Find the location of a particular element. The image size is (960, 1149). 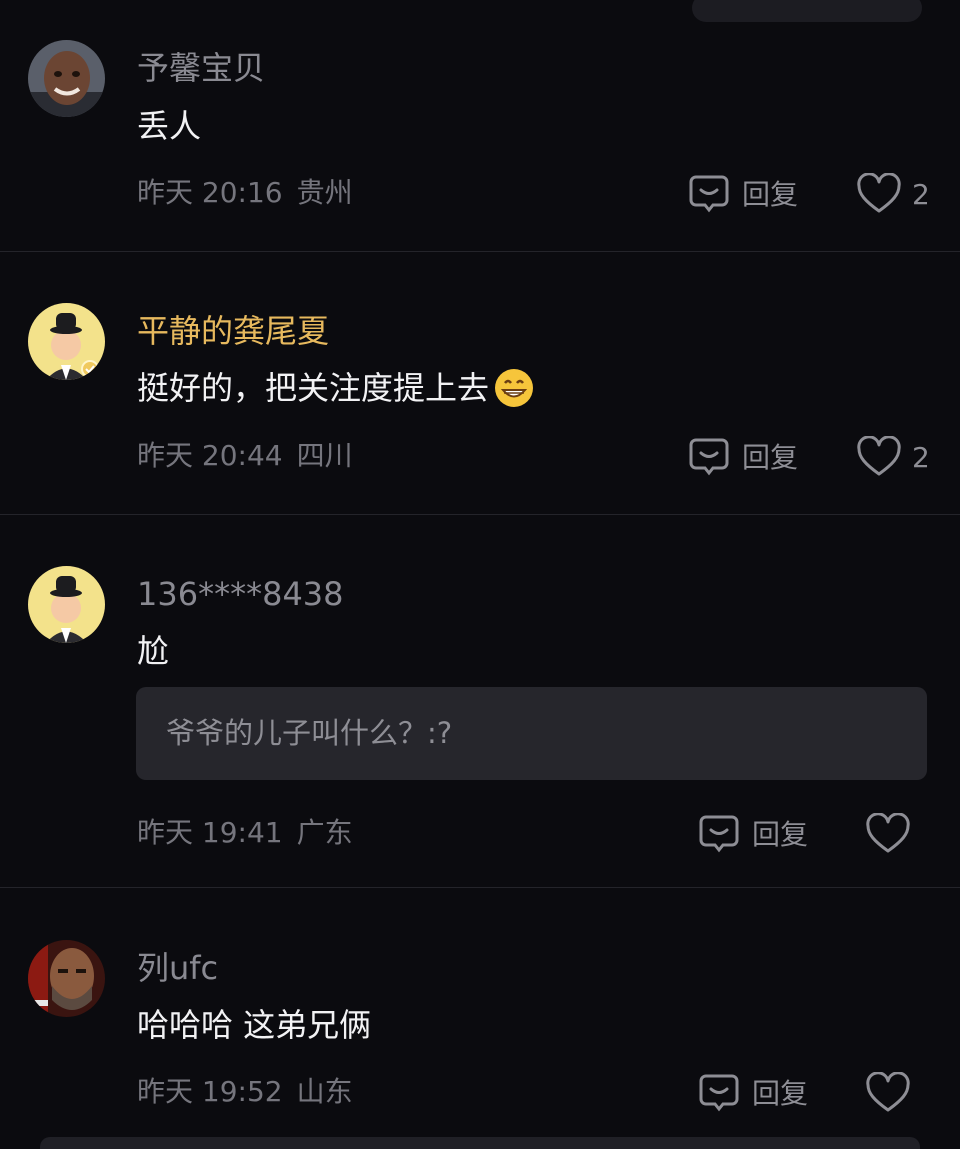

username-vip: 平静的龚尾夏 is located at coordinates (233, 331).